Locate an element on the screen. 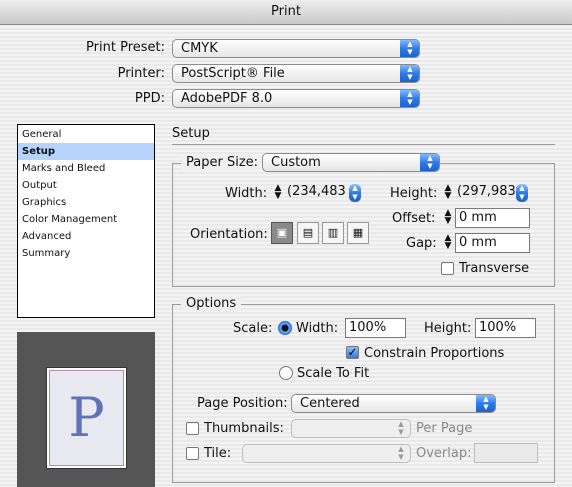  thumbnails-checkbox is located at coordinates (192, 428).